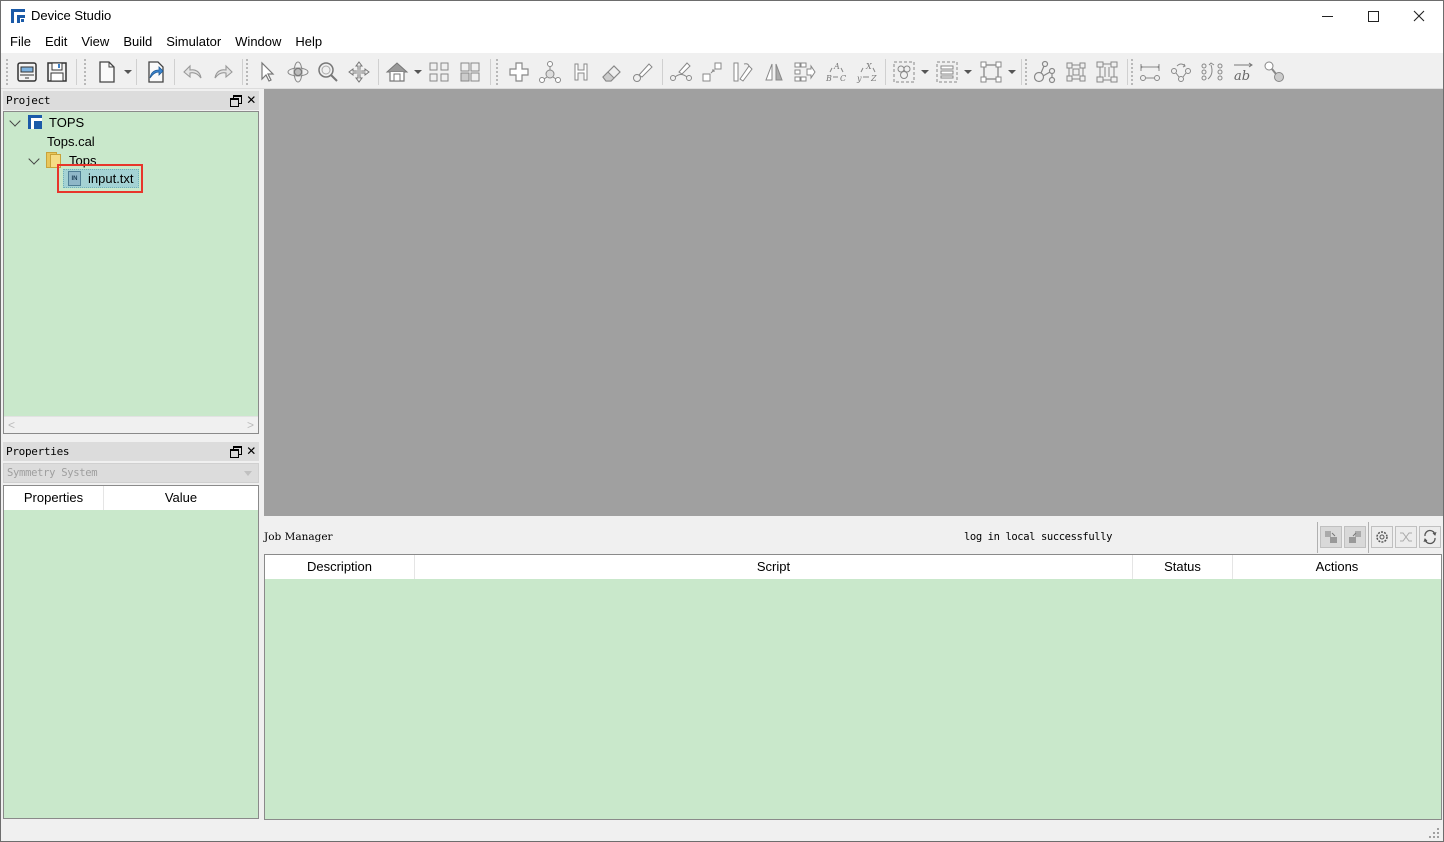 The image size is (1444, 842). What do you see at coordinates (1419, 16) in the screenshot?
I see `close-button` at bounding box center [1419, 16].